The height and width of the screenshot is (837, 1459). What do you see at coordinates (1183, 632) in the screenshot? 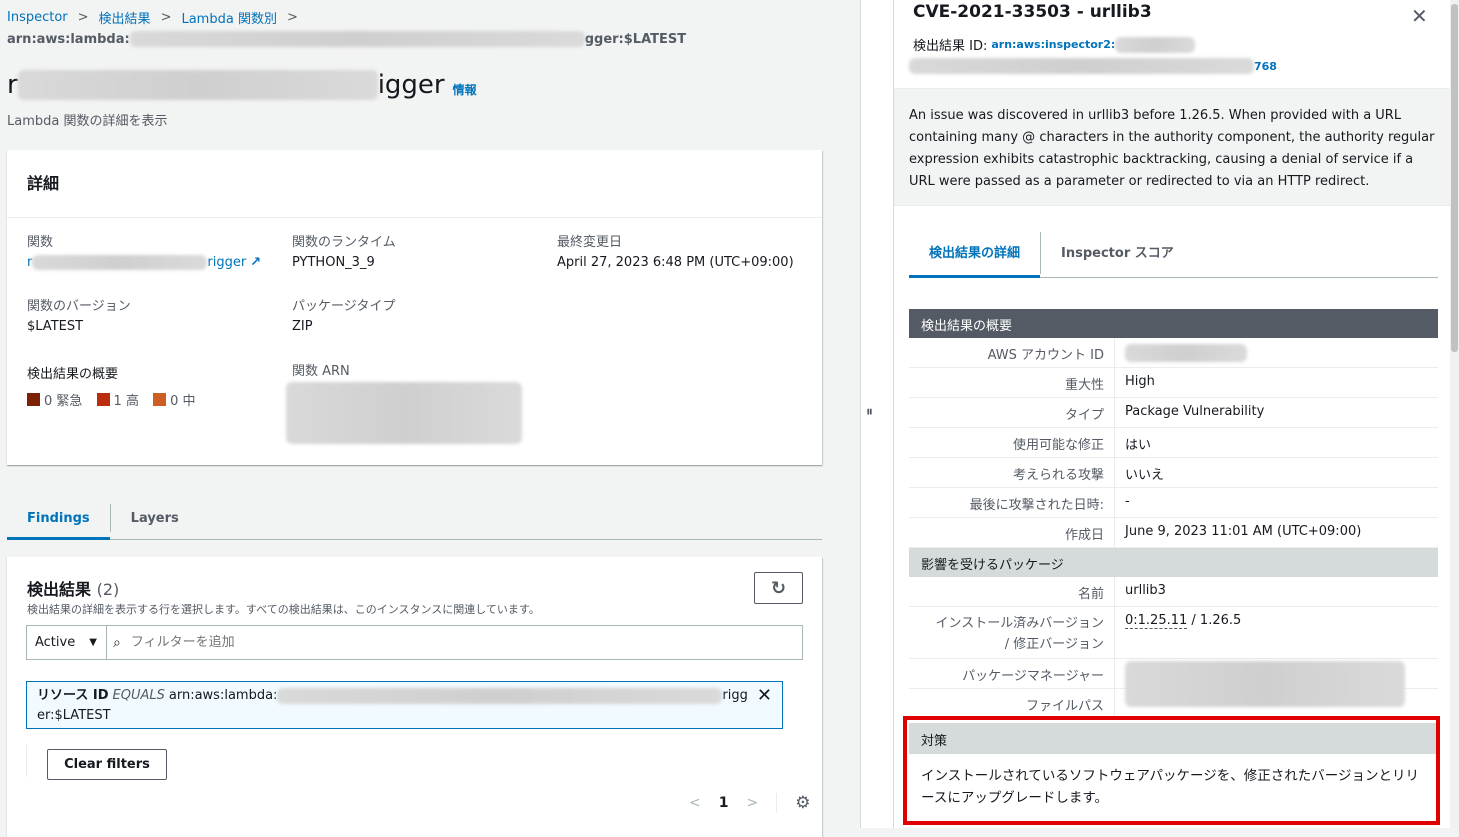
I see `row-value: 0:1.25.11 / 1.26.5` at bounding box center [1183, 632].